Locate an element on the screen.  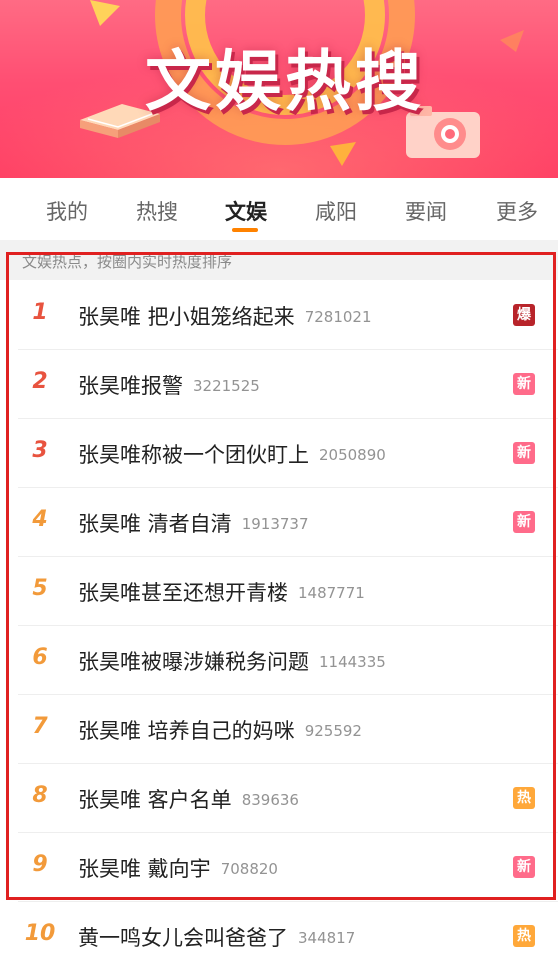
rank-number: 9 is located at coordinates (40, 864).